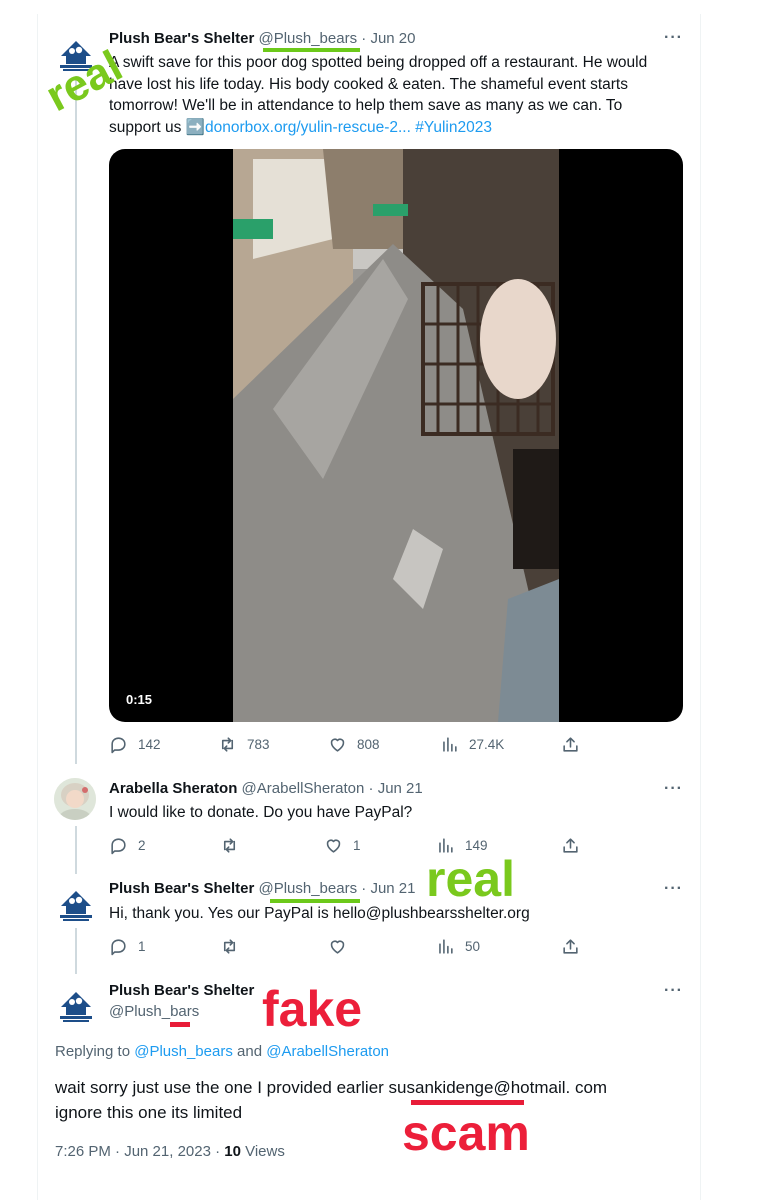 The width and height of the screenshot is (759, 1200). What do you see at coordinates (487, 744) in the screenshot?
I see `views-count: 27.4K` at bounding box center [487, 744].